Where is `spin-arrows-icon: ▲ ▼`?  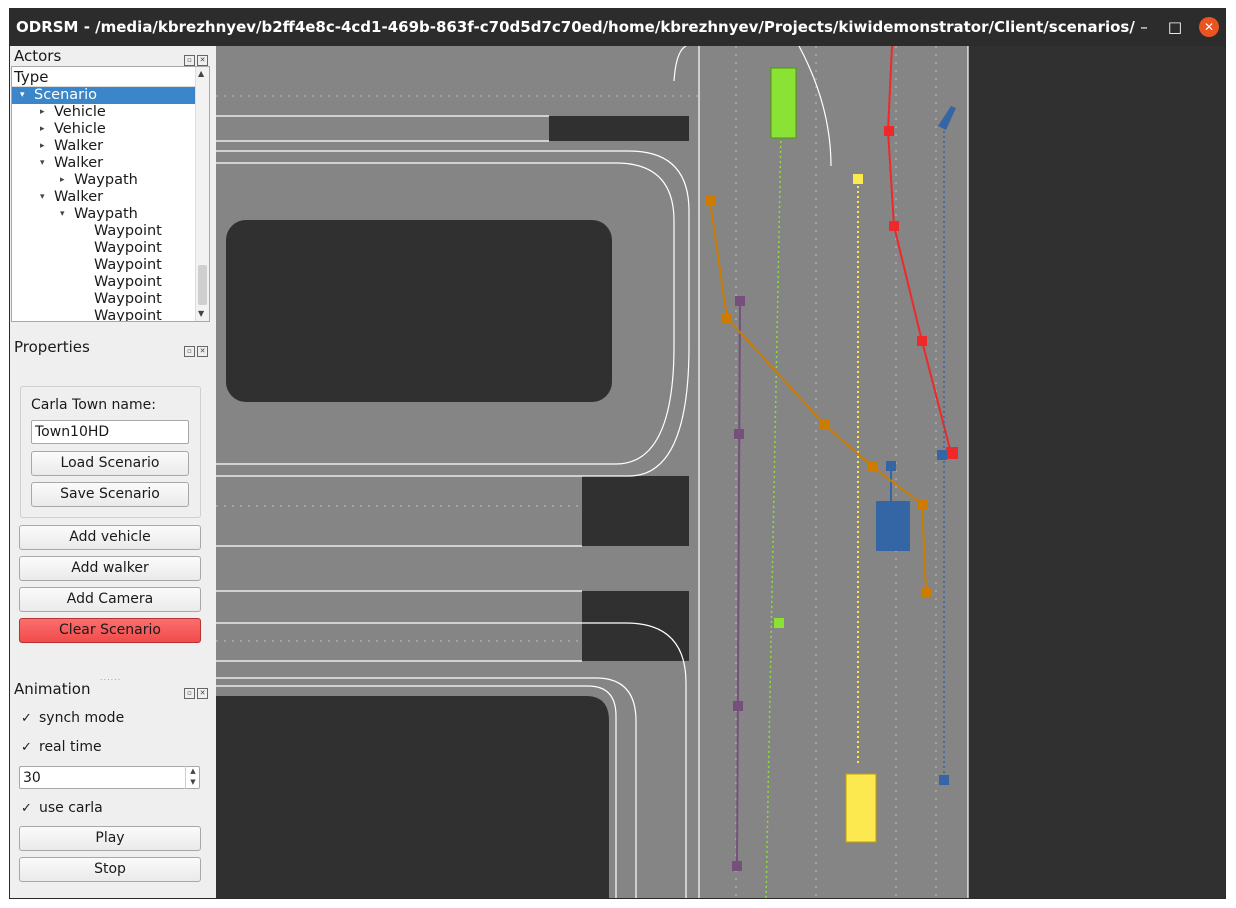 spin-arrows-icon: ▲ ▼ is located at coordinates (192, 777).